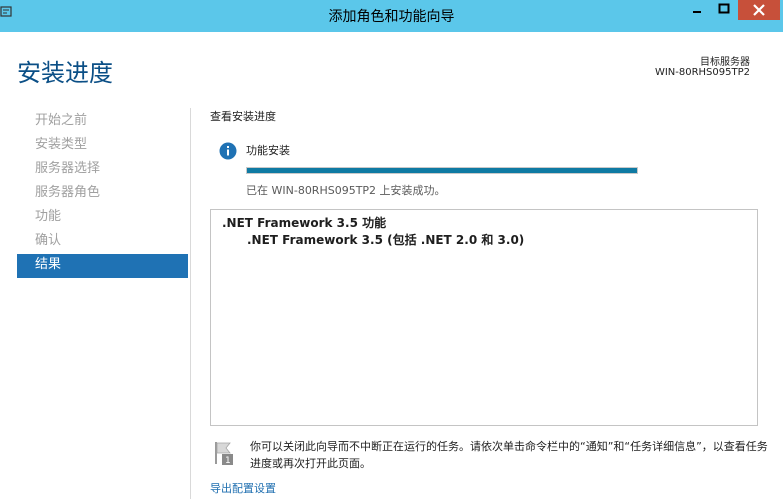 The width and height of the screenshot is (783, 499). I want to click on nav-item-results: 结果, so click(102, 266).